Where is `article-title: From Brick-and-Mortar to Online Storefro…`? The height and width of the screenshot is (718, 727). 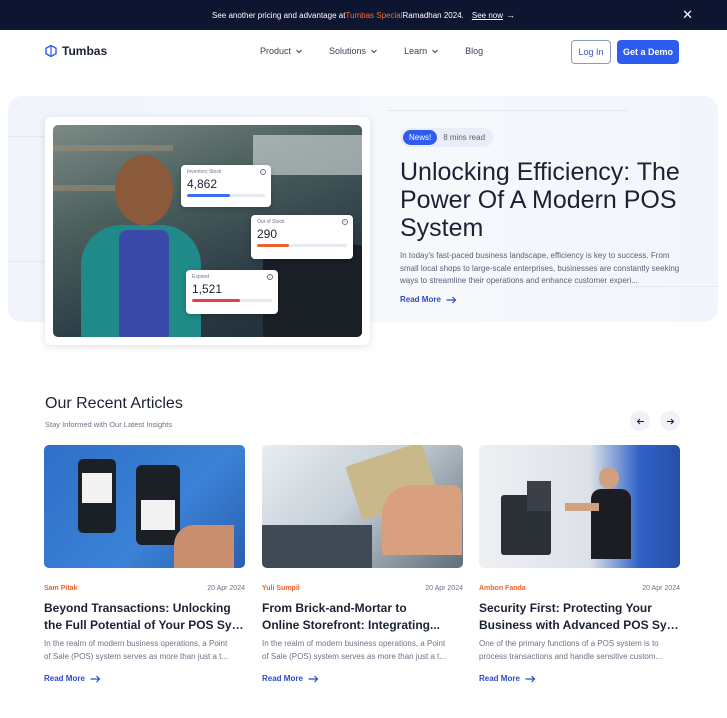
article-title: From Brick-and-Mortar to Online Storefro… is located at coordinates (362, 616).